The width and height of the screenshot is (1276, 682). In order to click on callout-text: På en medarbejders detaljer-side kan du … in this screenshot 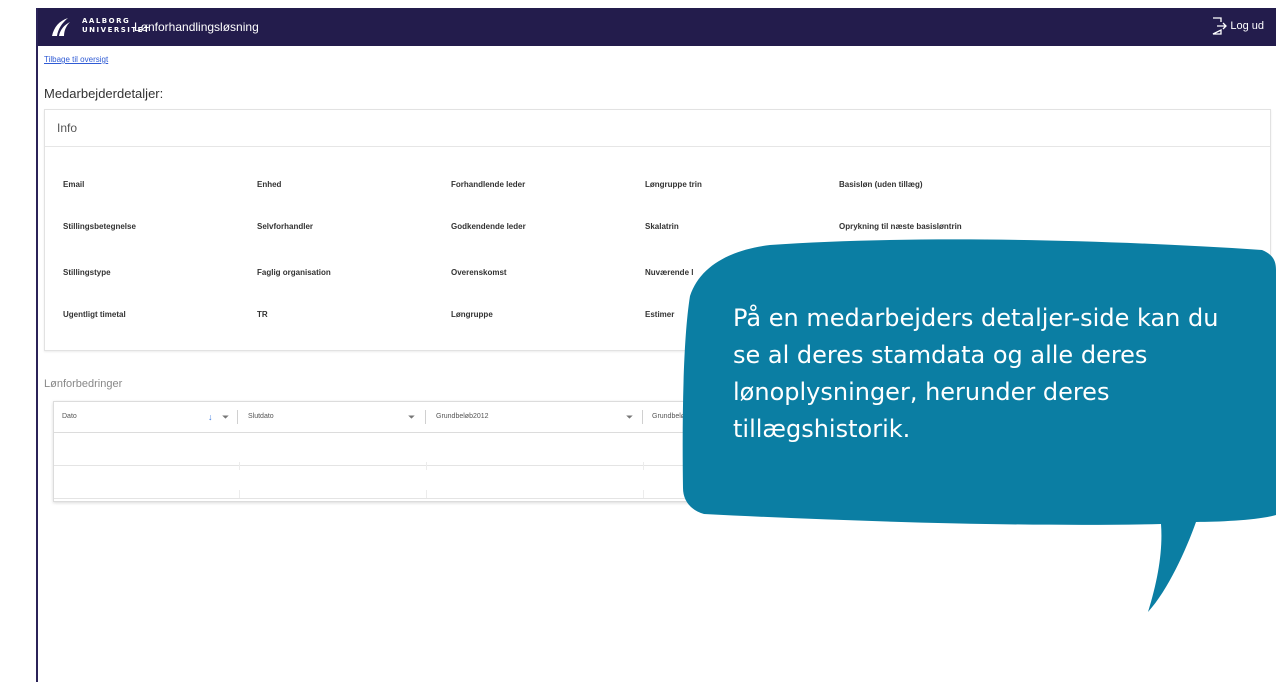, I will do `click(976, 373)`.